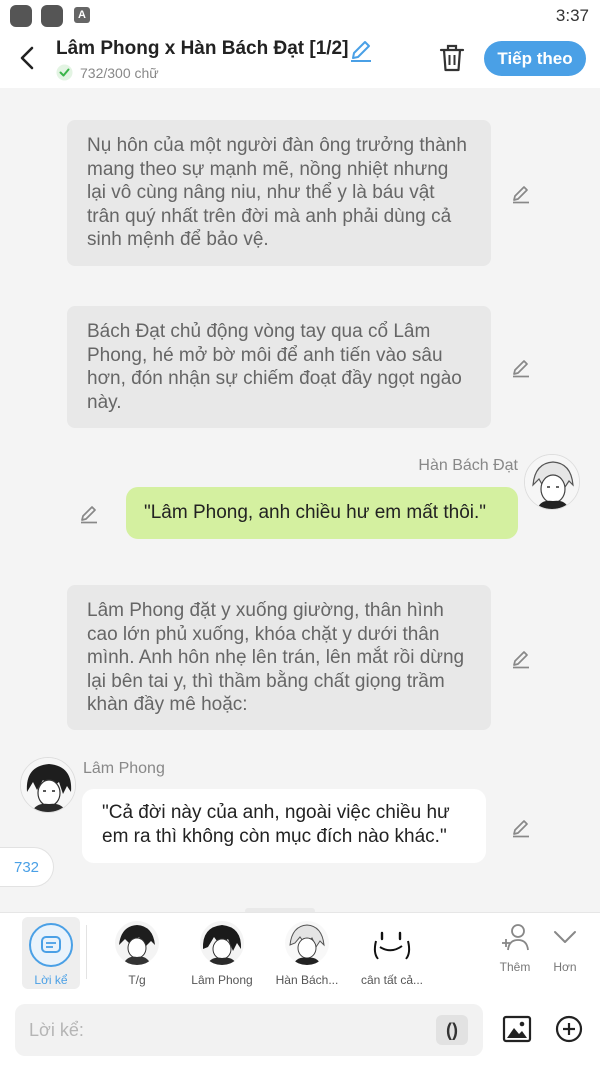 Image resolution: width=600 pixels, height=1067 pixels. I want to click on author-avatar-icon, so click(137, 943).